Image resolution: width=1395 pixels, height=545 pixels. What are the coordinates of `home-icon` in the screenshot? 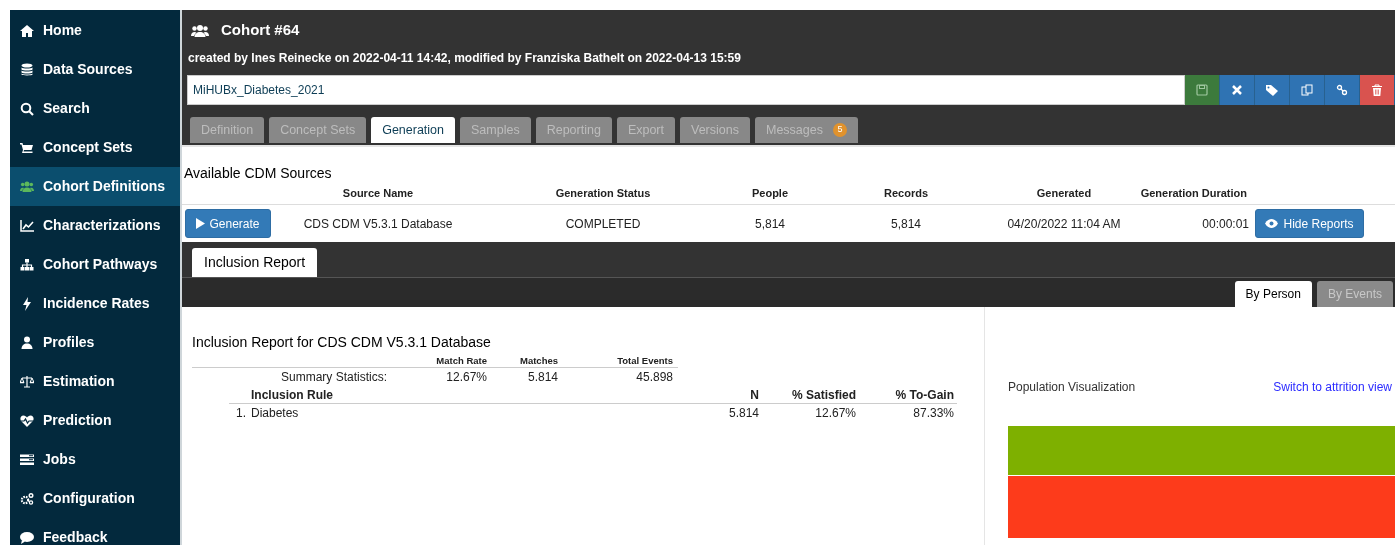 It's located at (27, 30).